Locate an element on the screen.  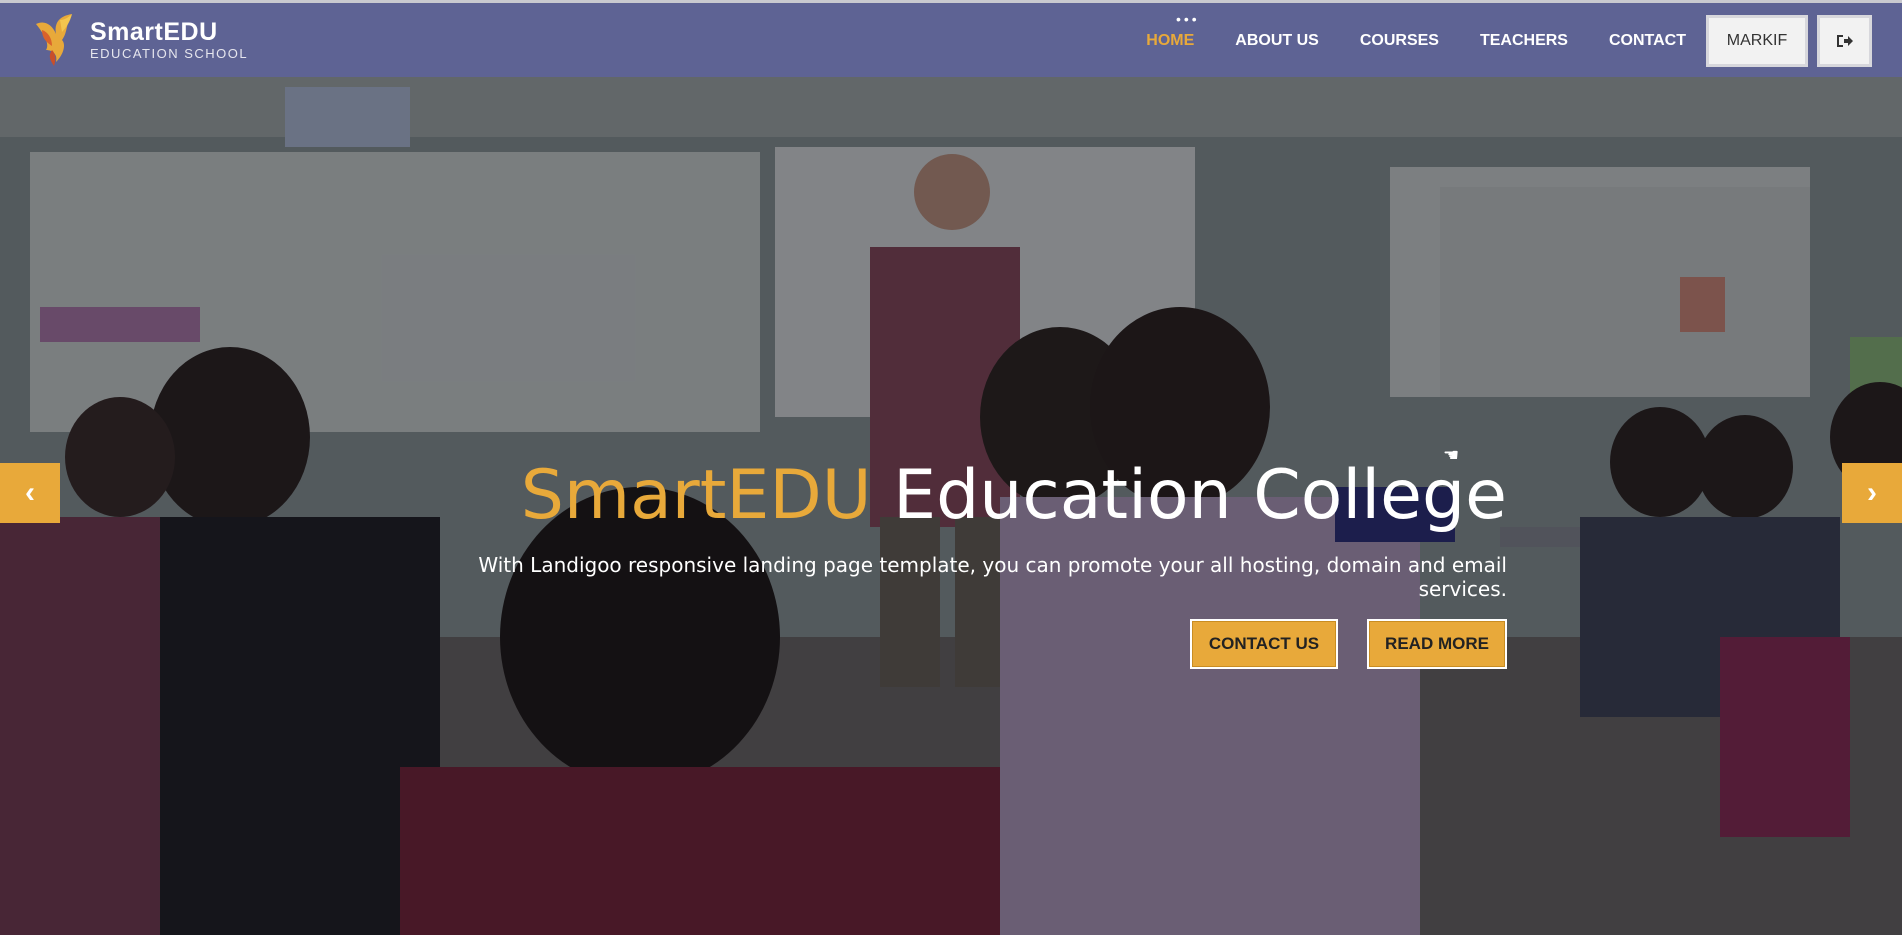
phoenix-logo-icon is located at coordinates (56, 40).